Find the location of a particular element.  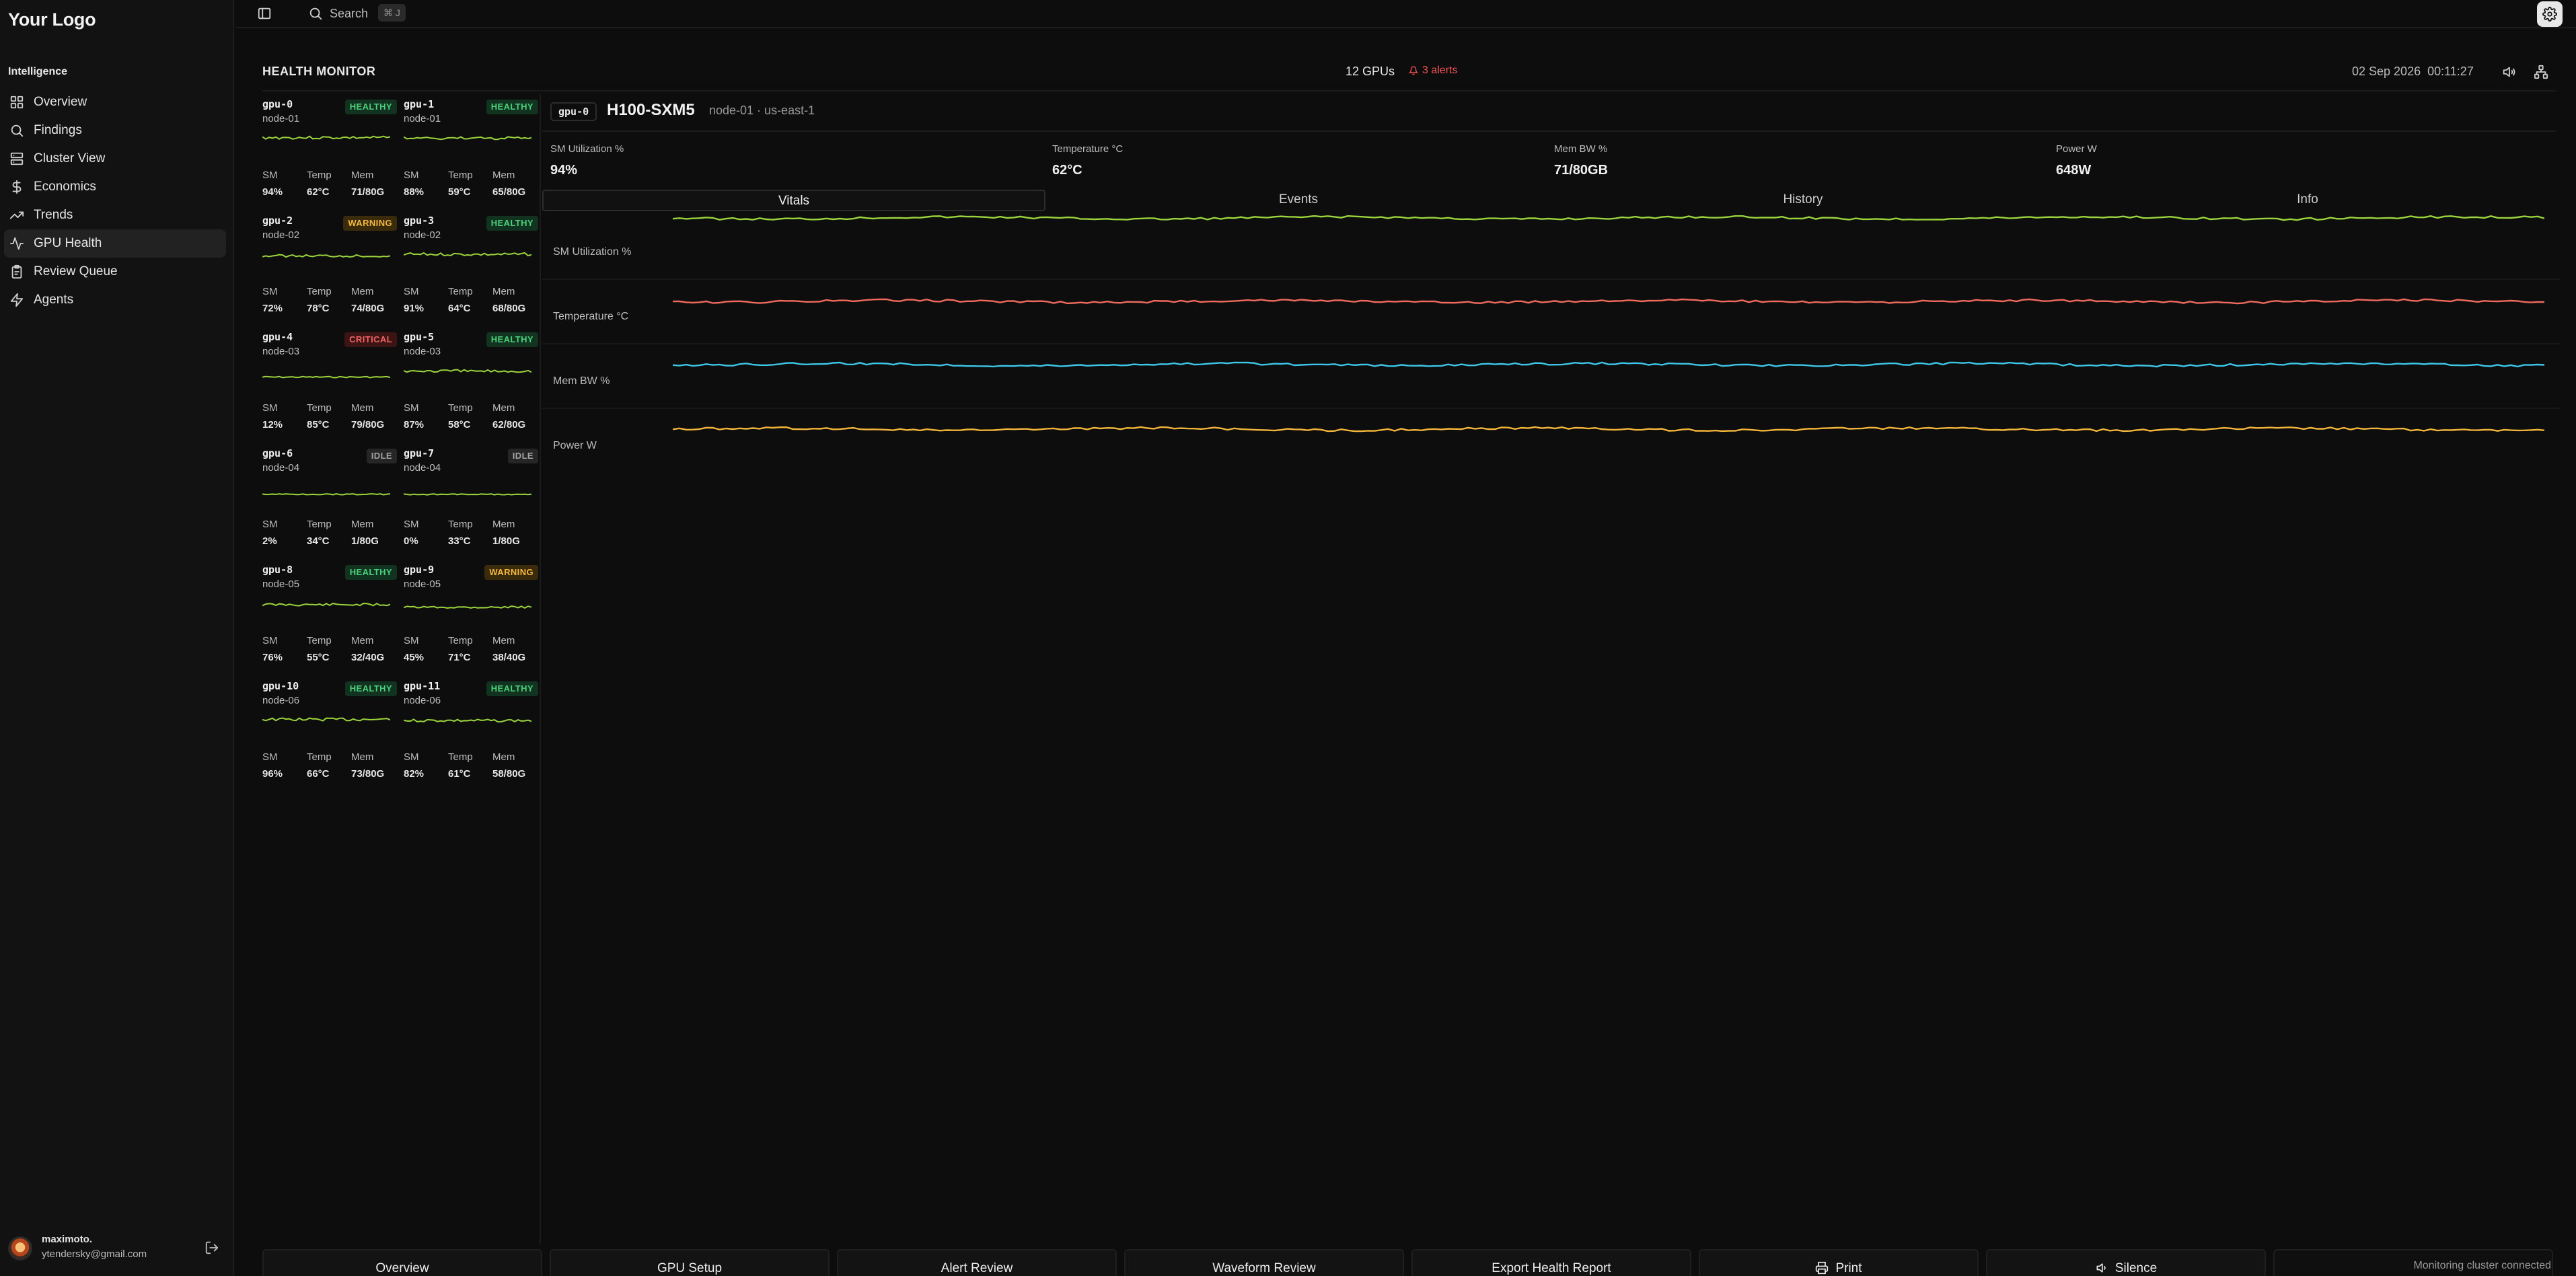

sidebar-item-trends: Trends is located at coordinates (115, 215).